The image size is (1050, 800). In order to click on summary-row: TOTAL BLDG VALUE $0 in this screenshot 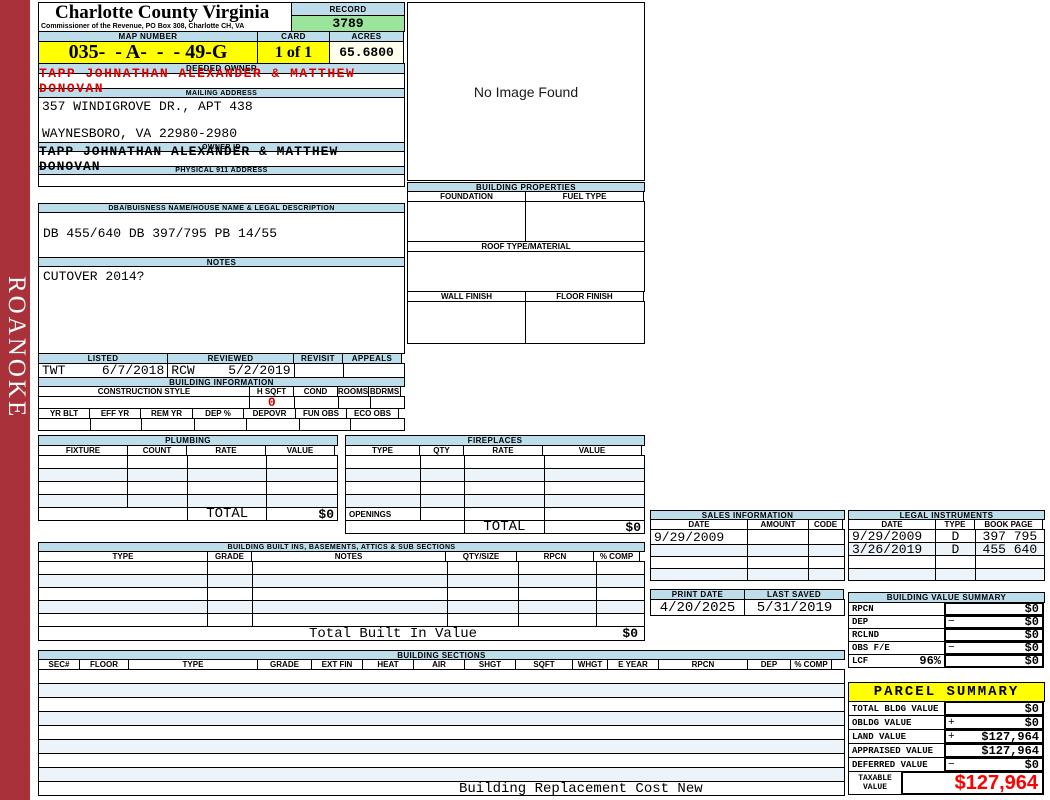, I will do `click(946, 708)`.